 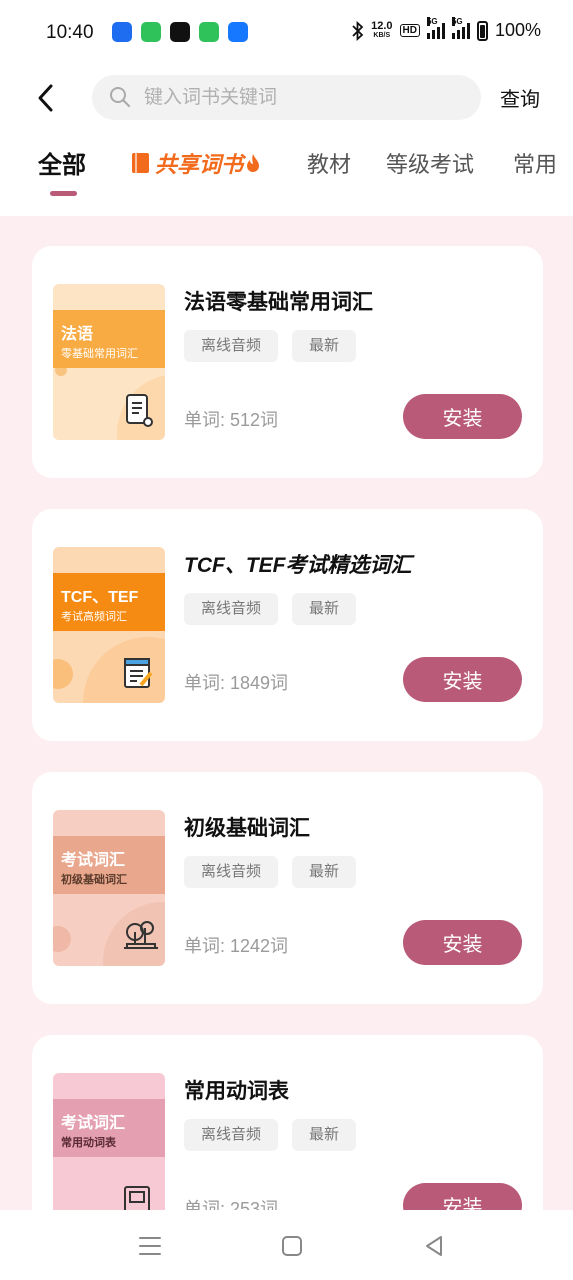 What do you see at coordinates (138, 673) in the screenshot?
I see `notepad-icon` at bounding box center [138, 673].